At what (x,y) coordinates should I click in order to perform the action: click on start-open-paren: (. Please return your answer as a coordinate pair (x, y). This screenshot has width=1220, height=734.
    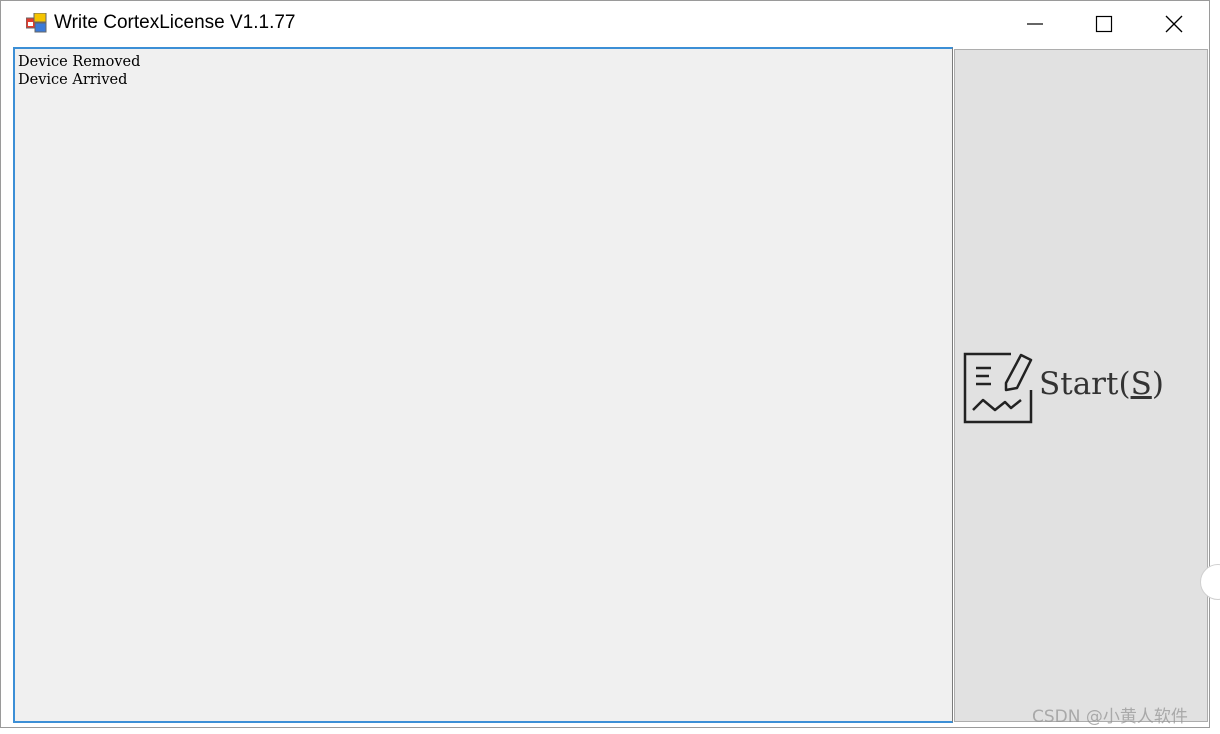
    Looking at the image, I should click on (1124, 384).